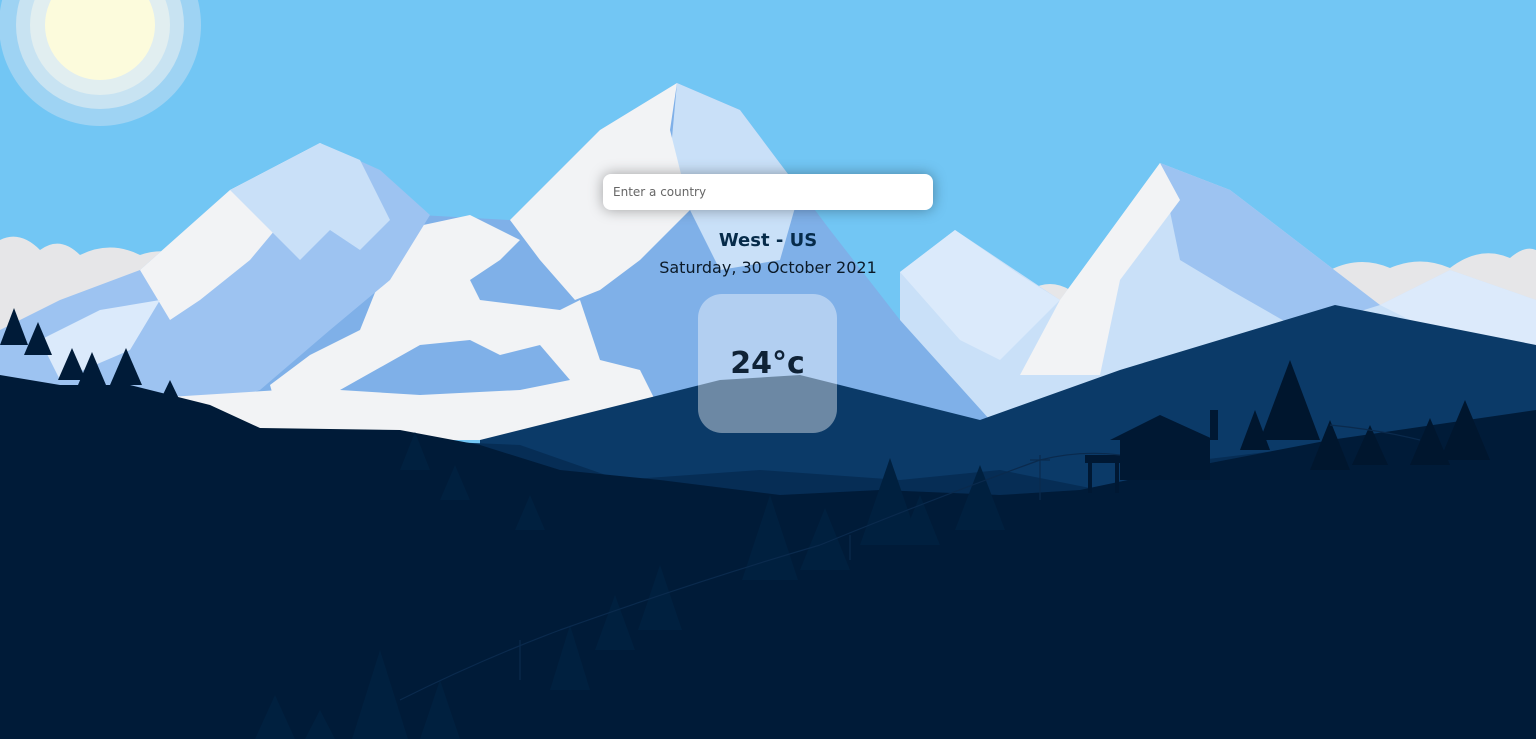 This screenshot has height=739, width=1536. I want to click on location-title: West - US, so click(768, 240).